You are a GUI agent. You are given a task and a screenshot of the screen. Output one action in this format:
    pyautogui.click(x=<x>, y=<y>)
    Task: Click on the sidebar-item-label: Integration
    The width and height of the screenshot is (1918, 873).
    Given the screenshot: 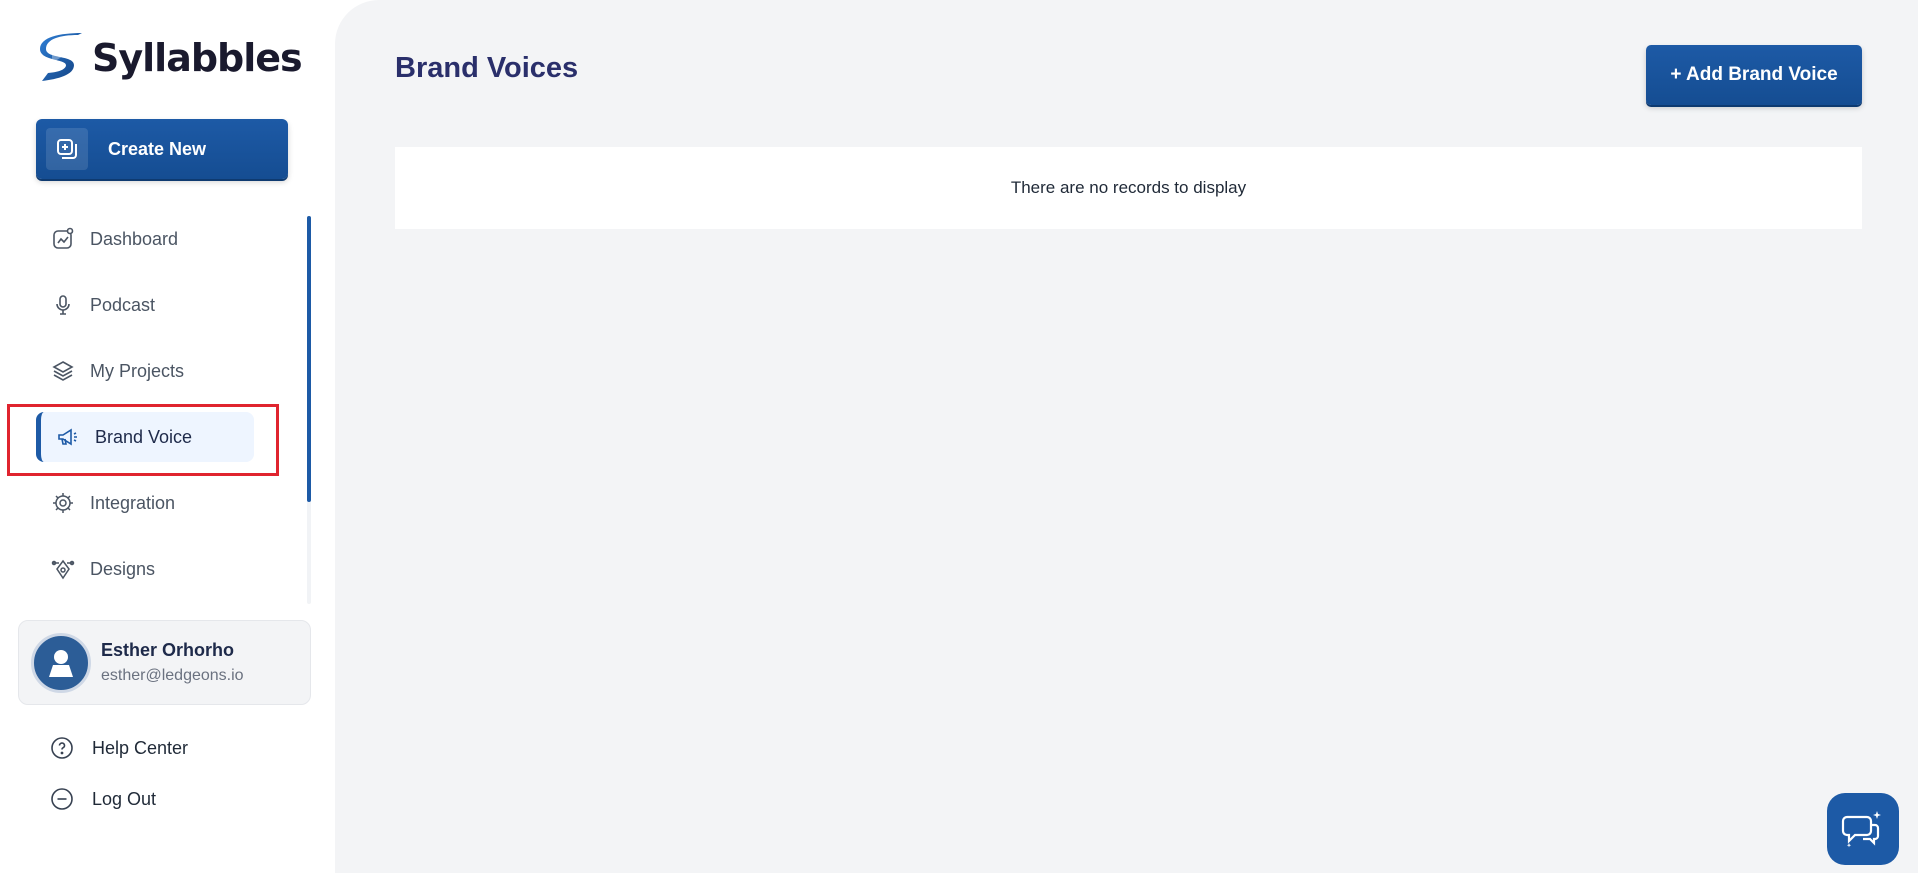 What is the action you would take?
    pyautogui.click(x=133, y=502)
    